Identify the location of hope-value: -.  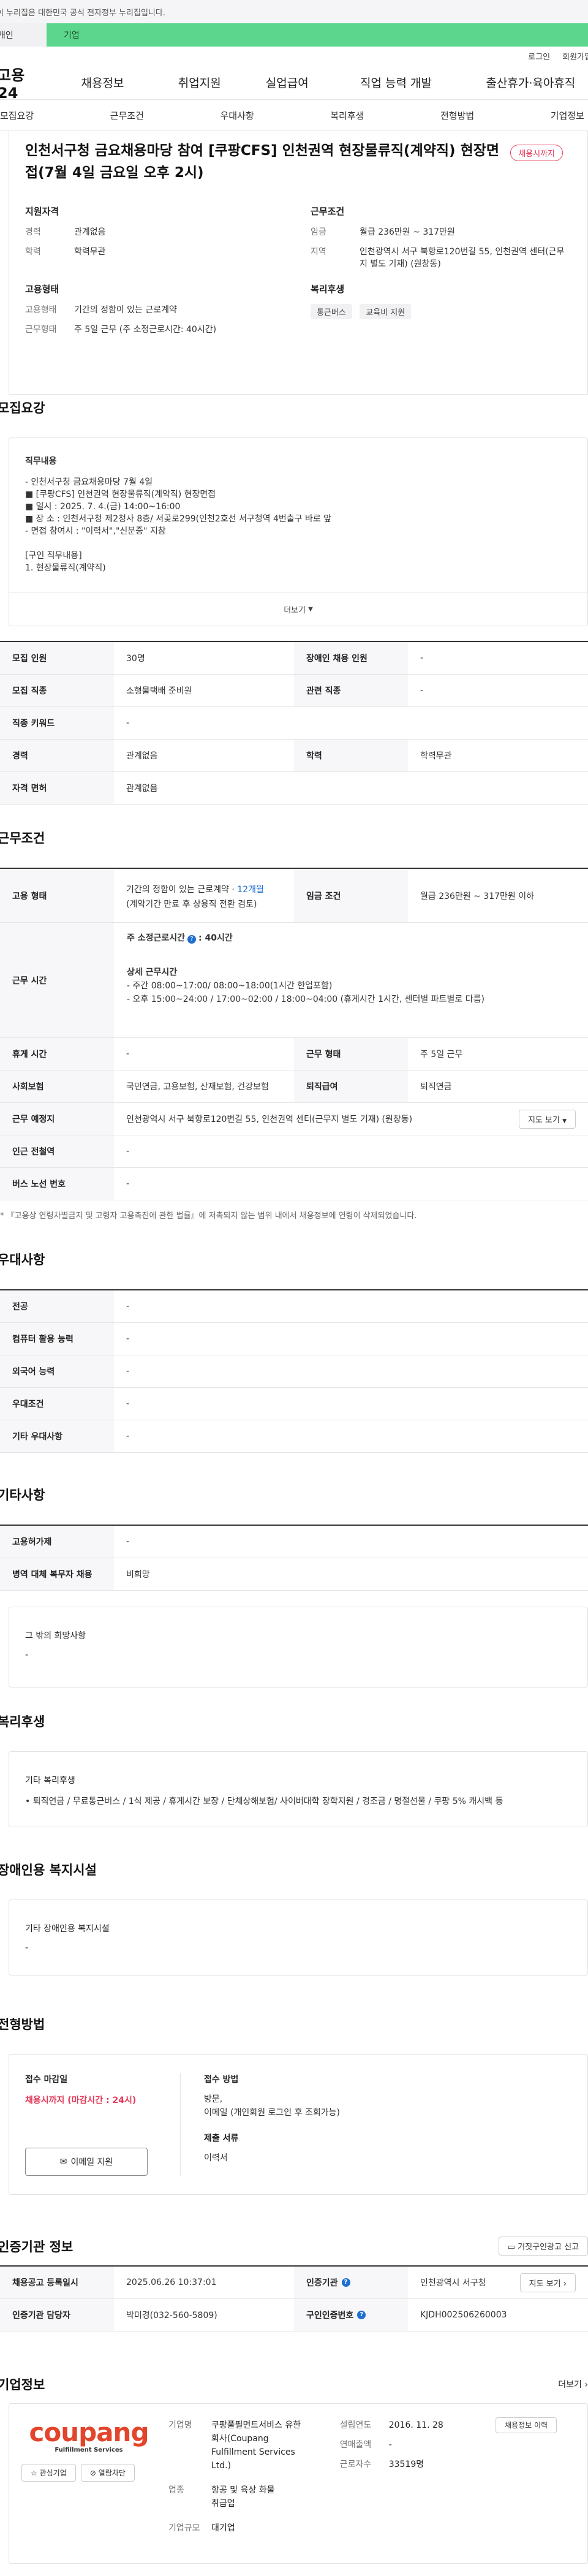
(27, 1655).